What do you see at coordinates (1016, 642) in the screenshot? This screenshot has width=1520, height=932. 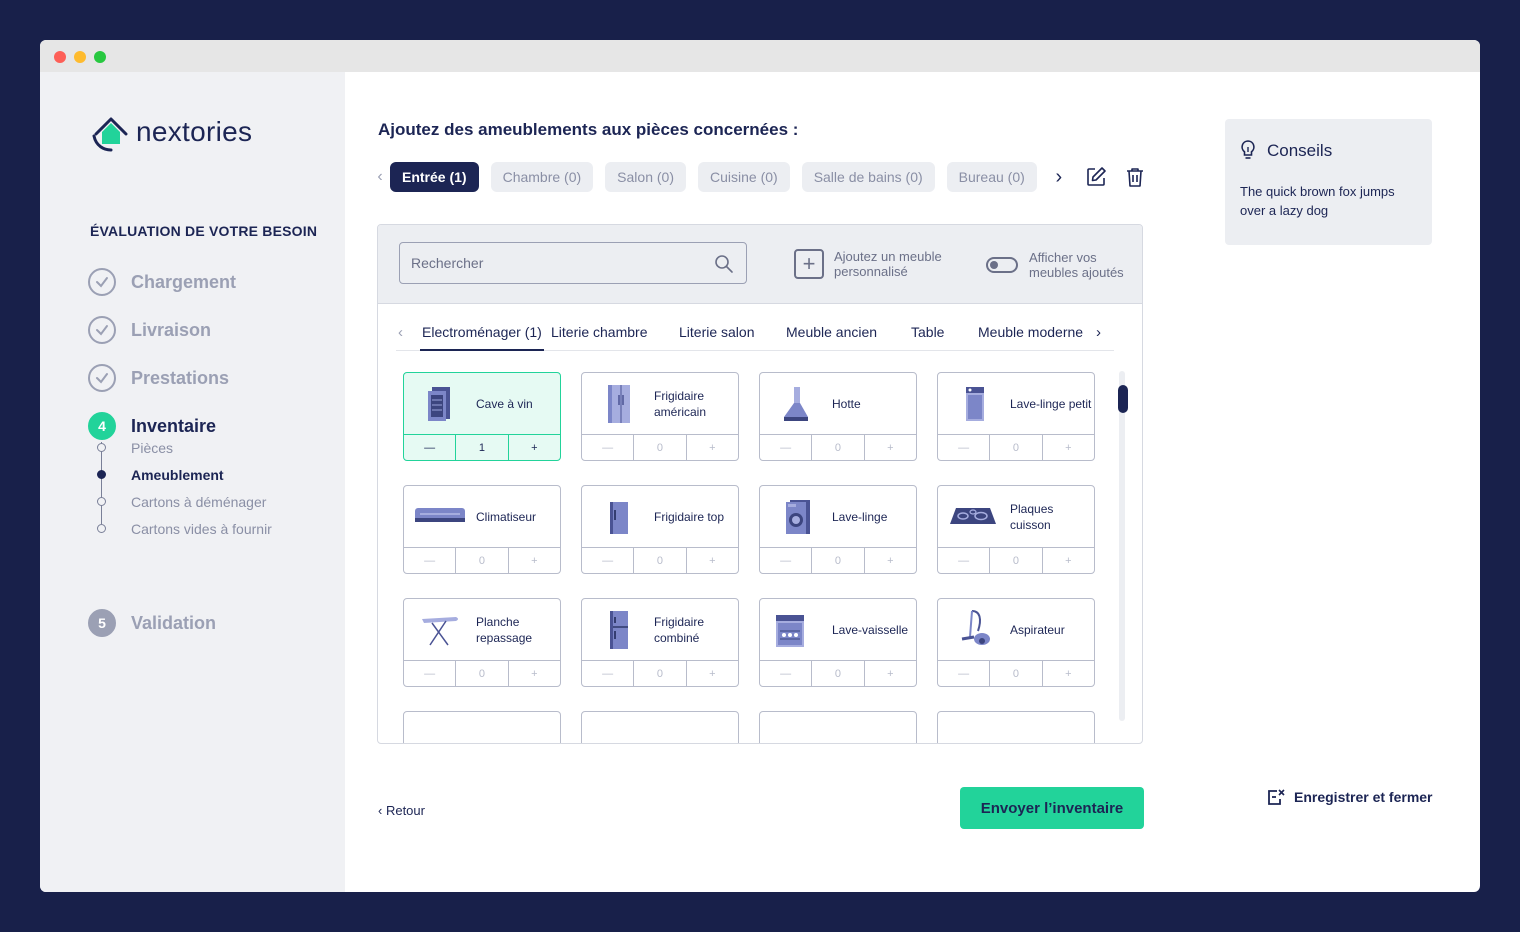 I see `item-card-aspirateur: Aspirateur — 0 +` at bounding box center [1016, 642].